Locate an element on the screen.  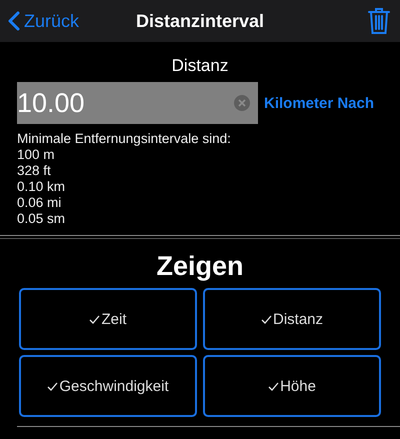
chevron-left-icon is located at coordinates (14, 21).